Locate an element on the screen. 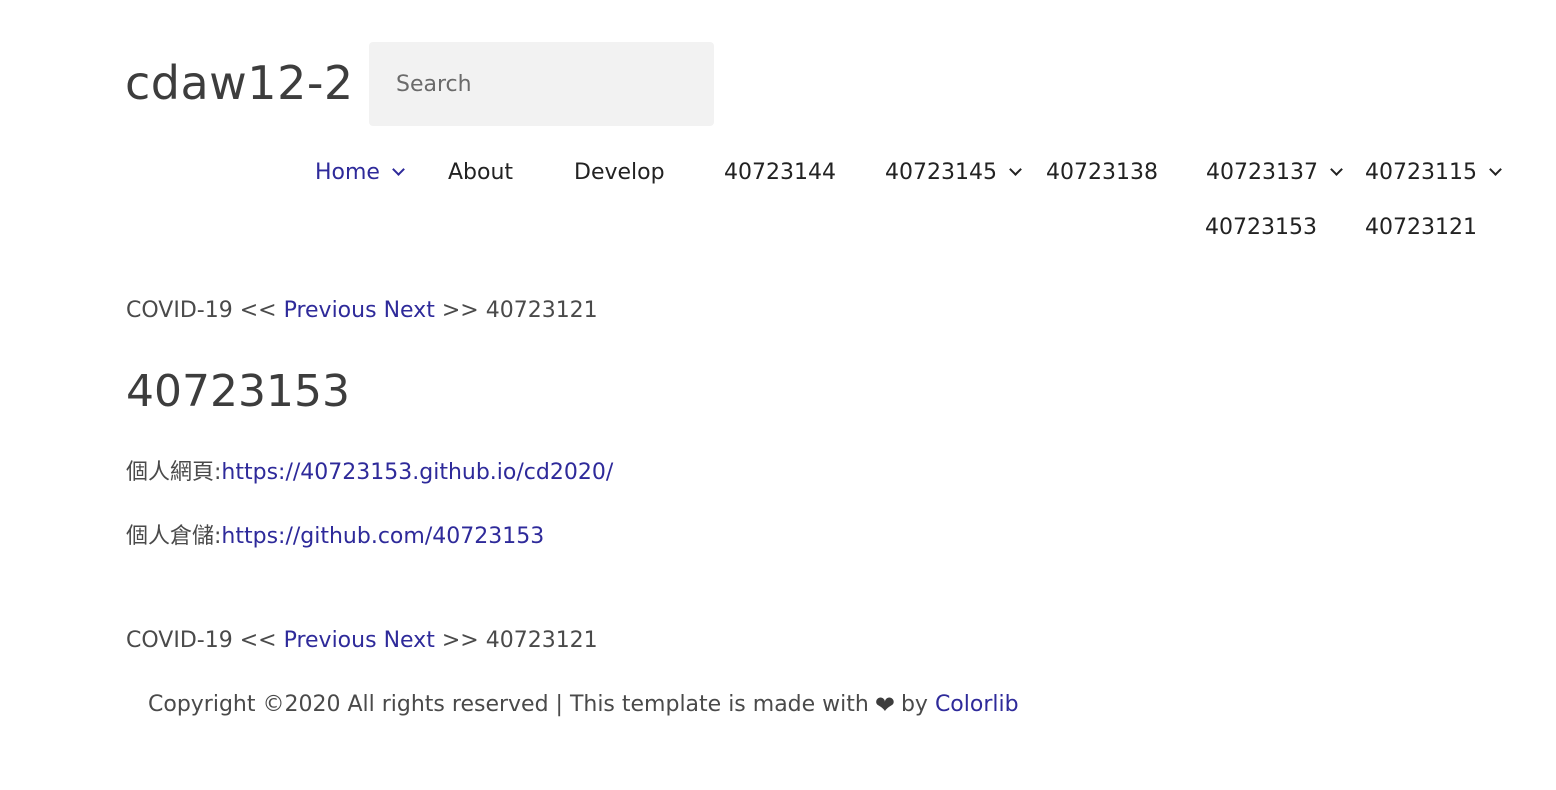 The image size is (1556, 790). nav-item-label: 40723121 is located at coordinates (1421, 227).